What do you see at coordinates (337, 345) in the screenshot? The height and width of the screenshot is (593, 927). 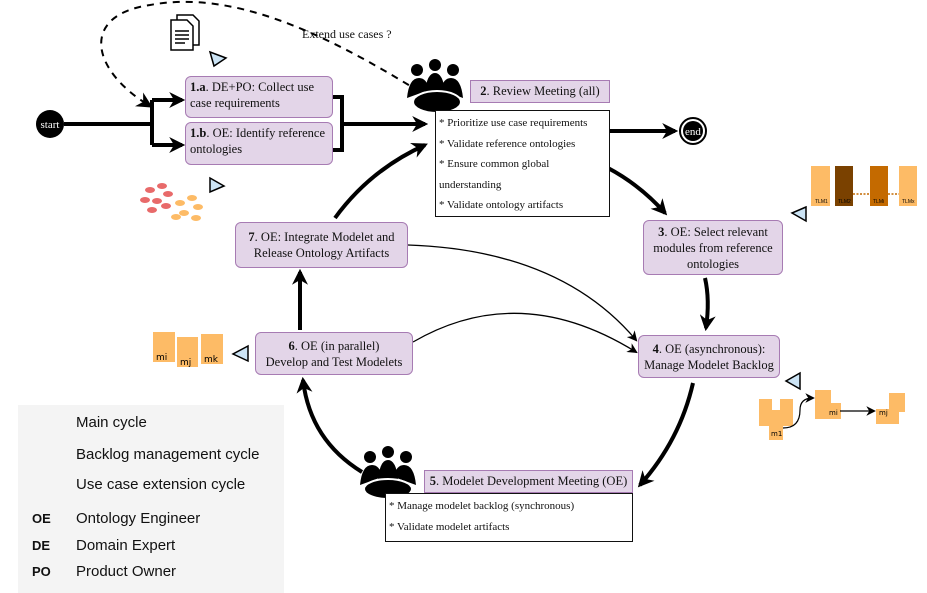 I see `step-text: . OE (in parallel)` at bounding box center [337, 345].